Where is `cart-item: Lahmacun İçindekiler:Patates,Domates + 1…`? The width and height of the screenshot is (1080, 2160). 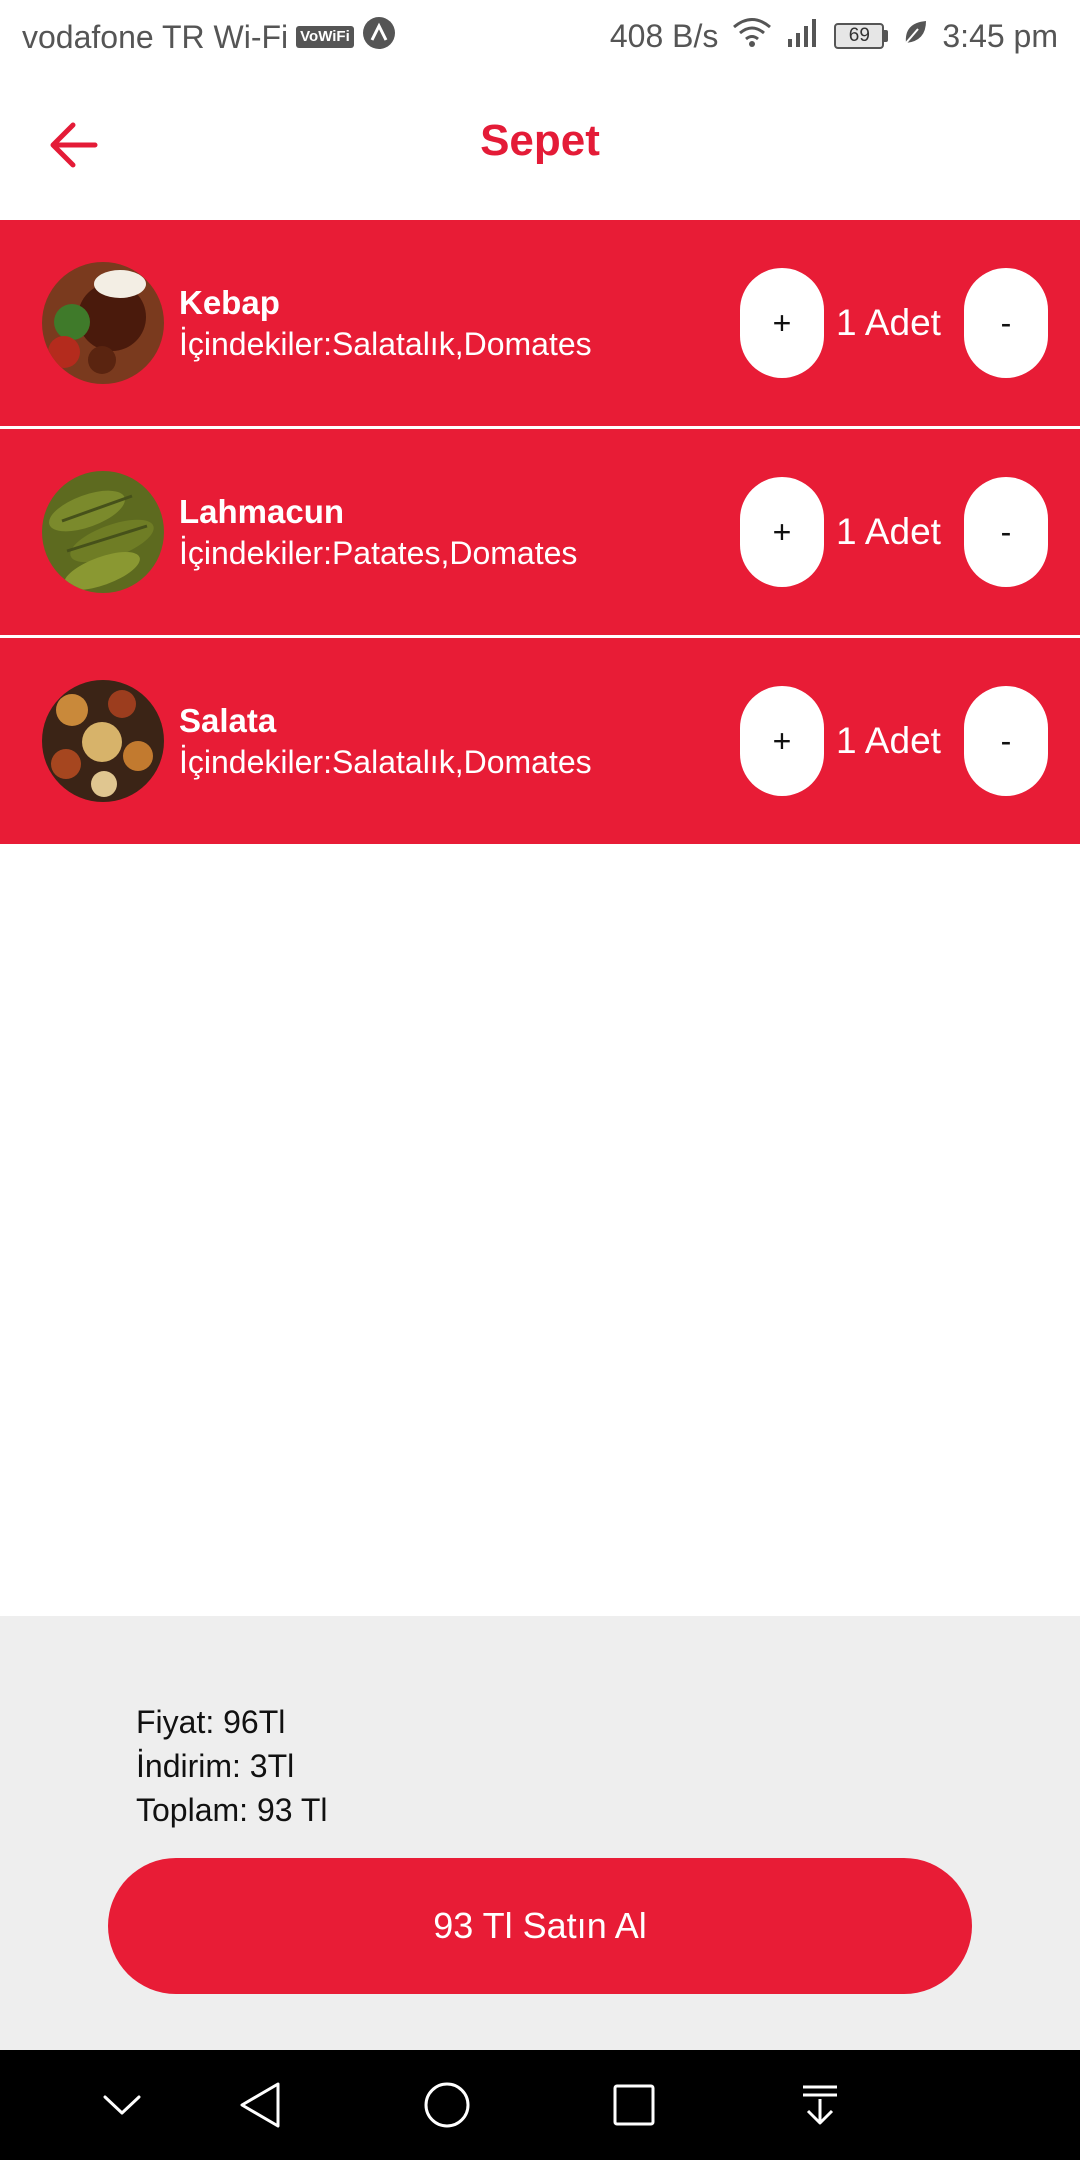
cart-item: Lahmacun İçindekiler:Patates,Domates + 1… is located at coordinates (540, 532).